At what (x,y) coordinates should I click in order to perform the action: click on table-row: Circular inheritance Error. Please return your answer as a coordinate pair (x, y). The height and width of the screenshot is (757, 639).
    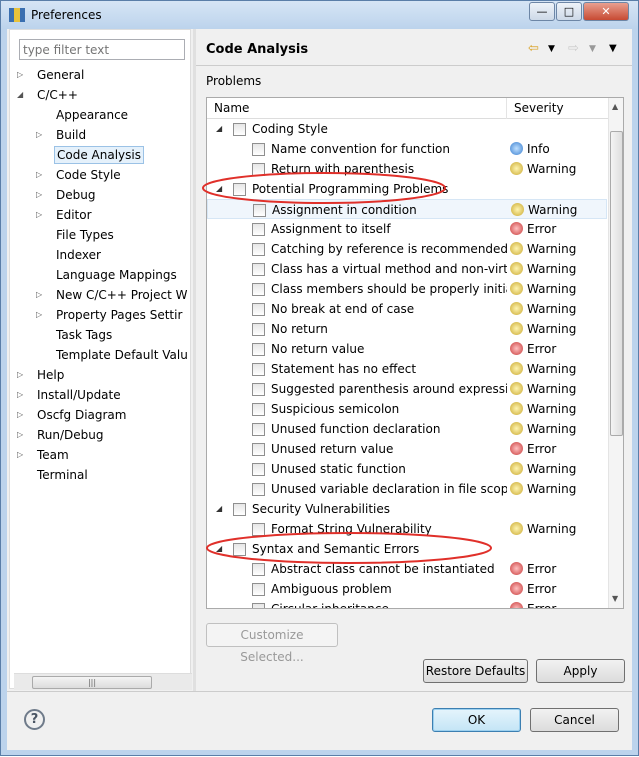
    Looking at the image, I should click on (407, 603).